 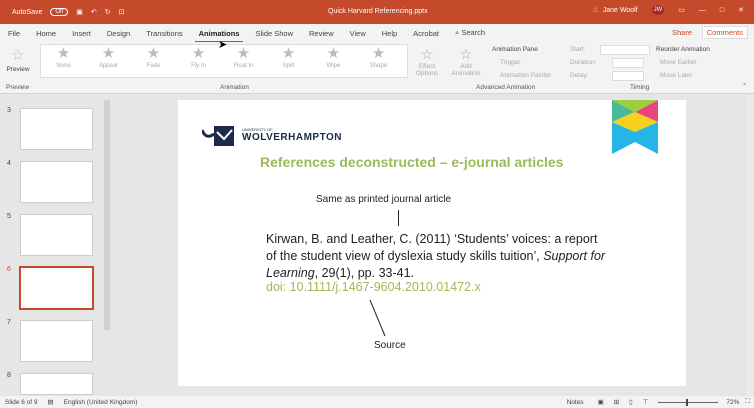 What do you see at coordinates (288, 66) in the screenshot?
I see `effect-label: Split` at bounding box center [288, 66].